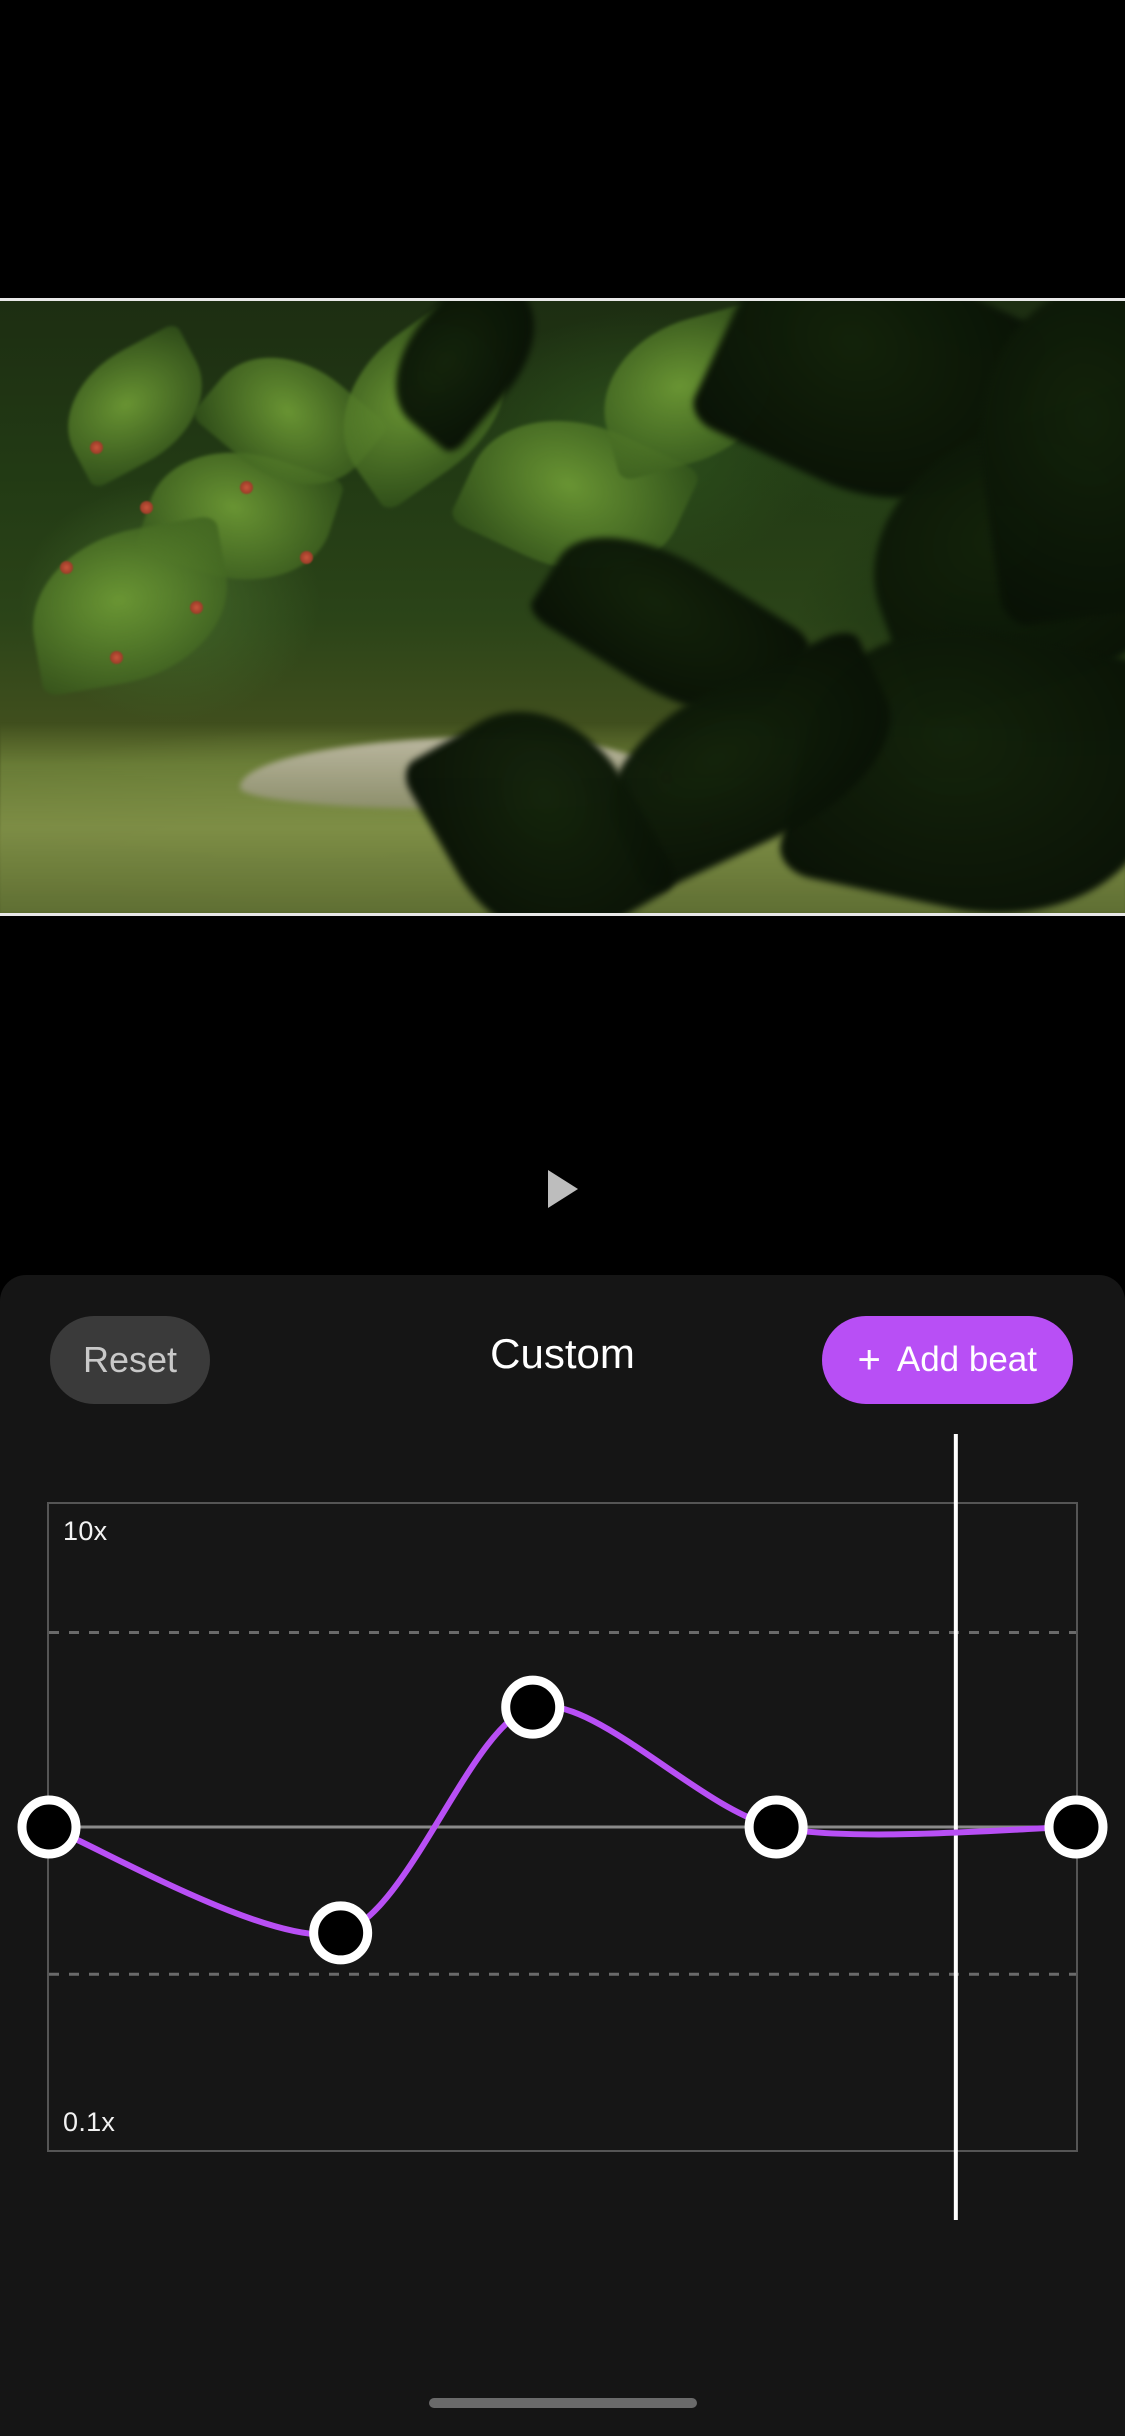  I want to click on play-button, so click(562, 1189).